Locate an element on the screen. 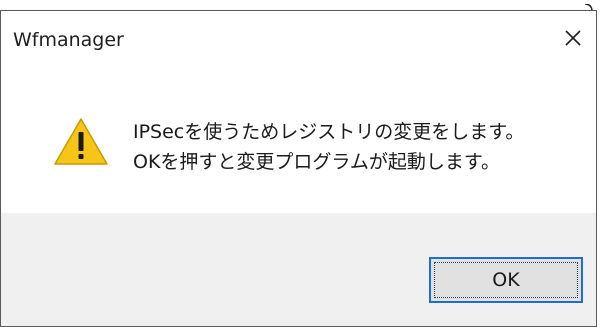  message-line-1: IPSecを使うためレジストリの変更をします。 is located at coordinates (329, 132).